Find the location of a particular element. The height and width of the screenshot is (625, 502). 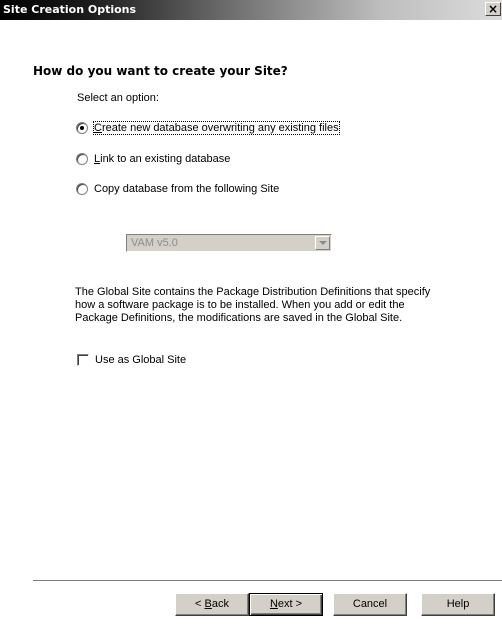

radio-button-checked-icon is located at coordinates (82, 128).